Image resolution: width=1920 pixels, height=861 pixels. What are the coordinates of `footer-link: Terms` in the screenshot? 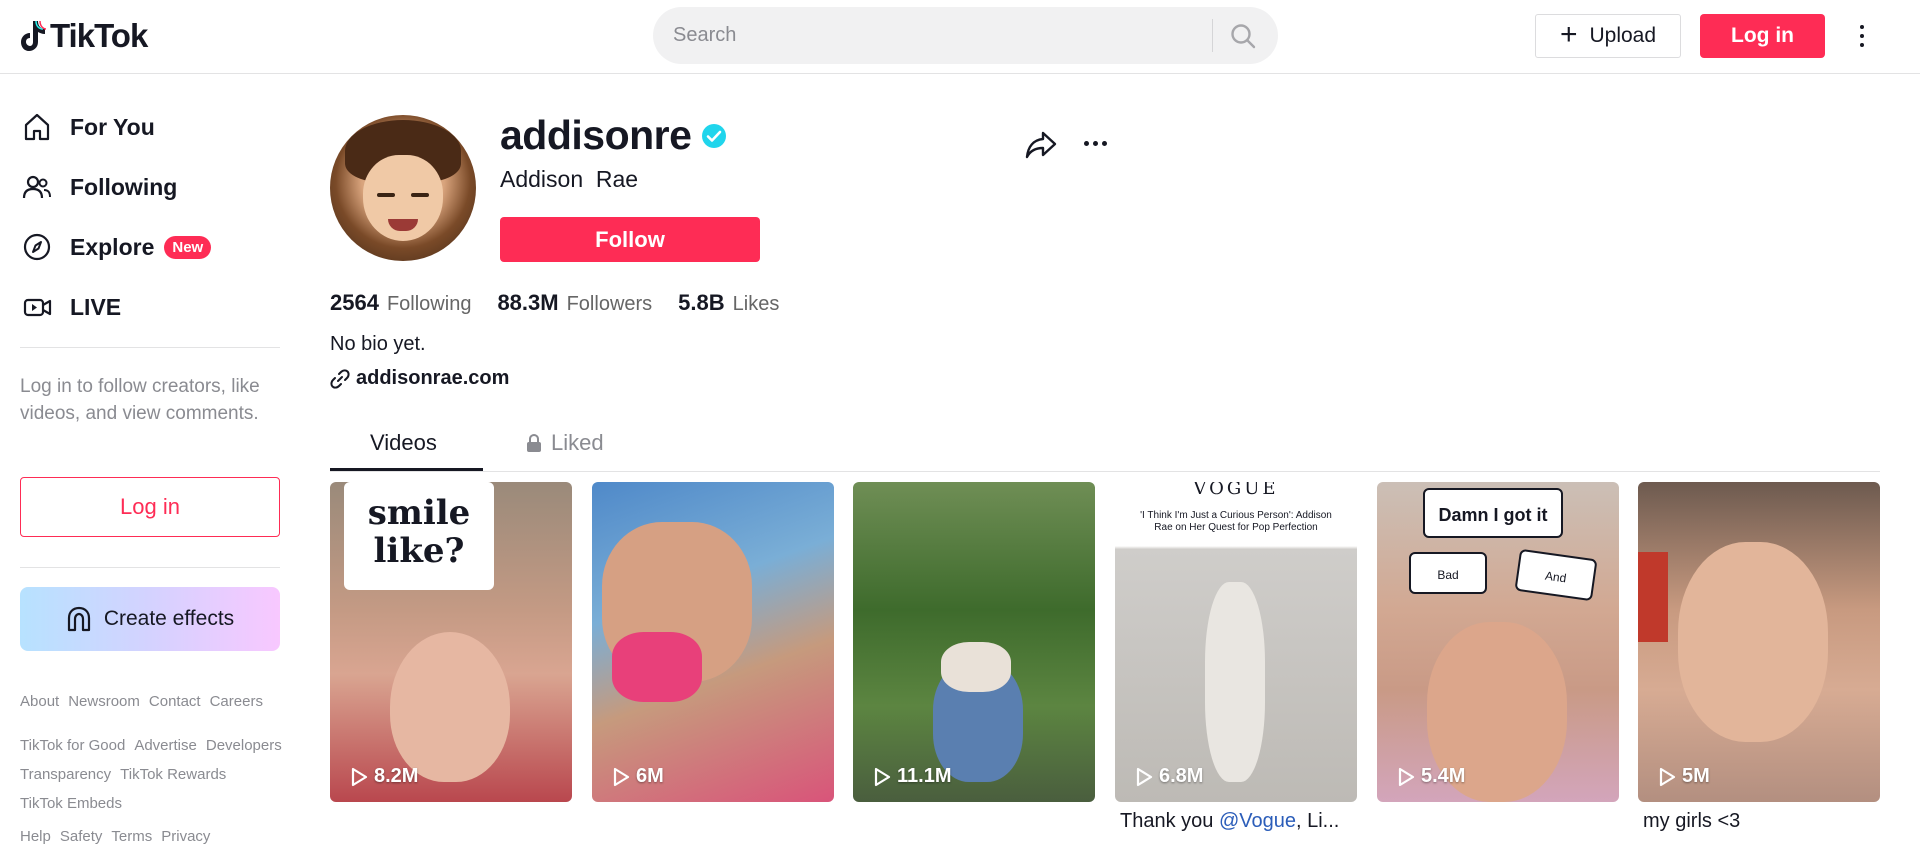 It's located at (131, 837).